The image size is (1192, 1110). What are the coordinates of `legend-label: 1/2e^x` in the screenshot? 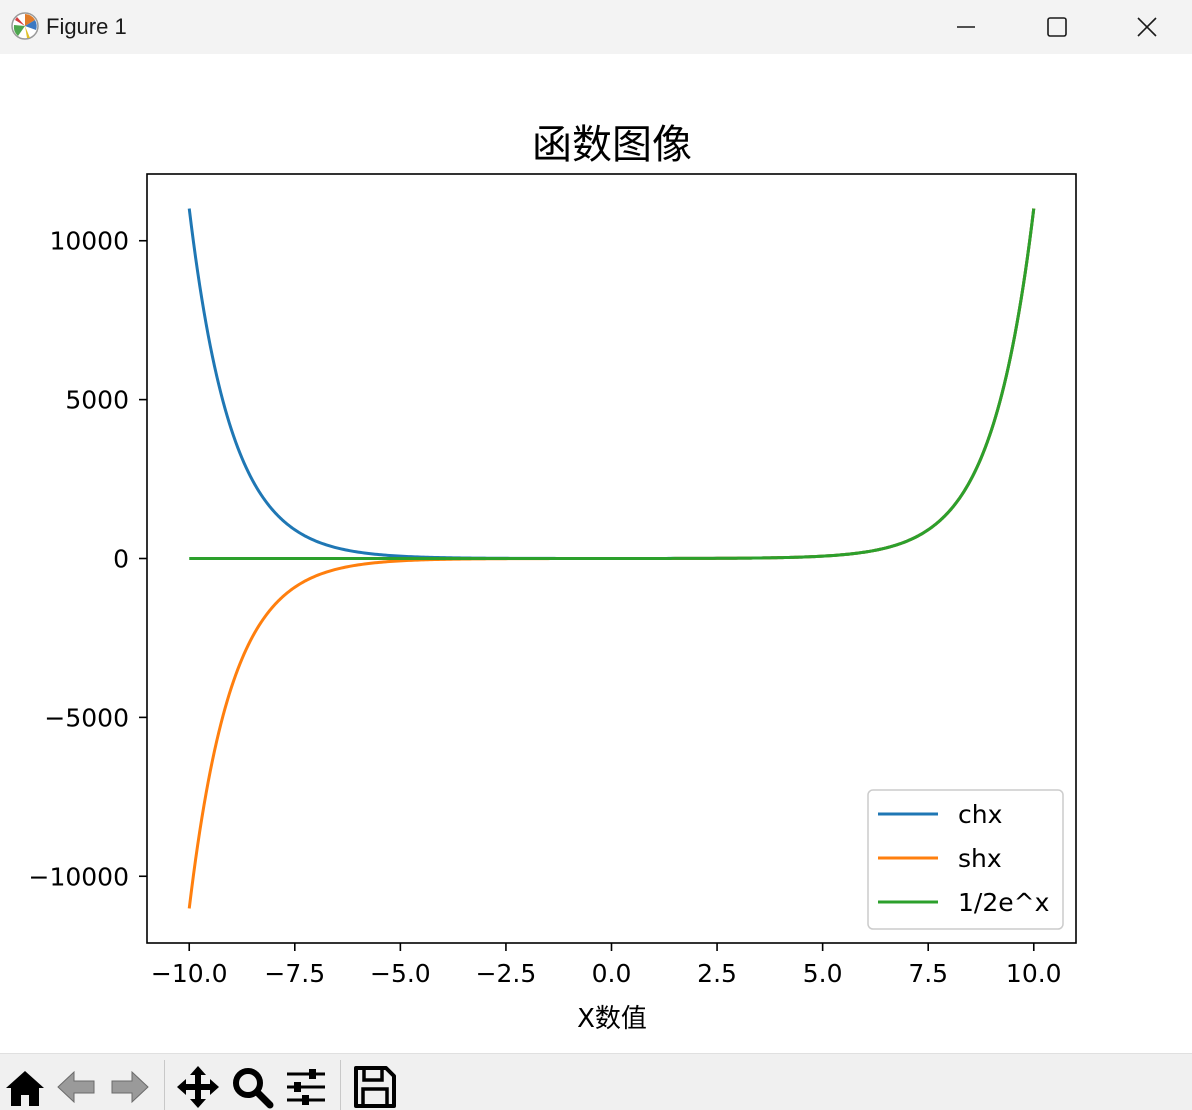 It's located at (1003, 902).